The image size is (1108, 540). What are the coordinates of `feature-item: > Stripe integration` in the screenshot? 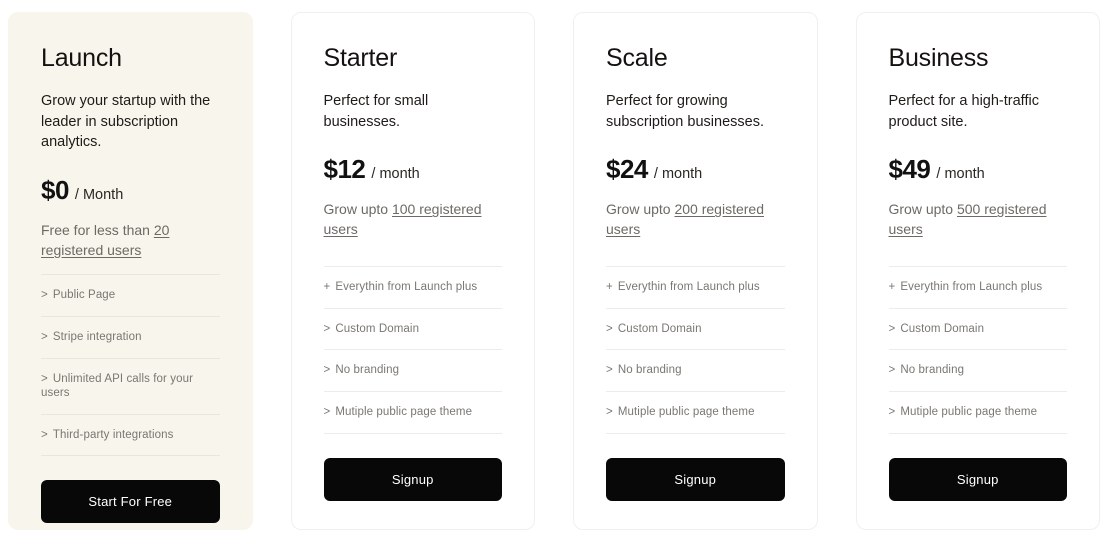 It's located at (130, 337).